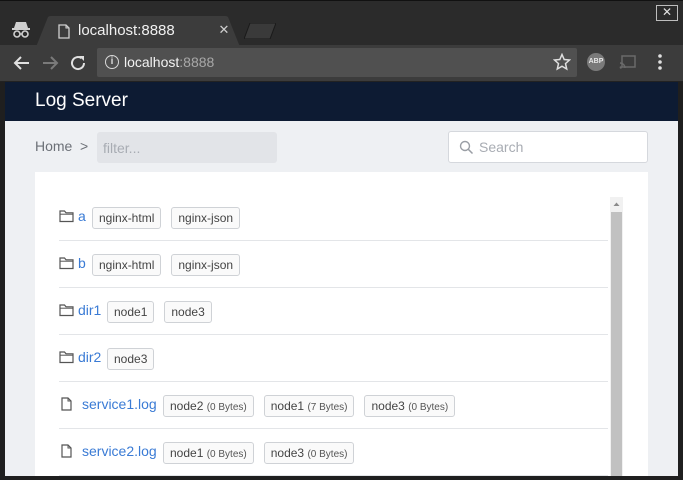 The image size is (683, 480). I want to click on tab-localhost: localhost:8888 ✕, so click(138, 31).